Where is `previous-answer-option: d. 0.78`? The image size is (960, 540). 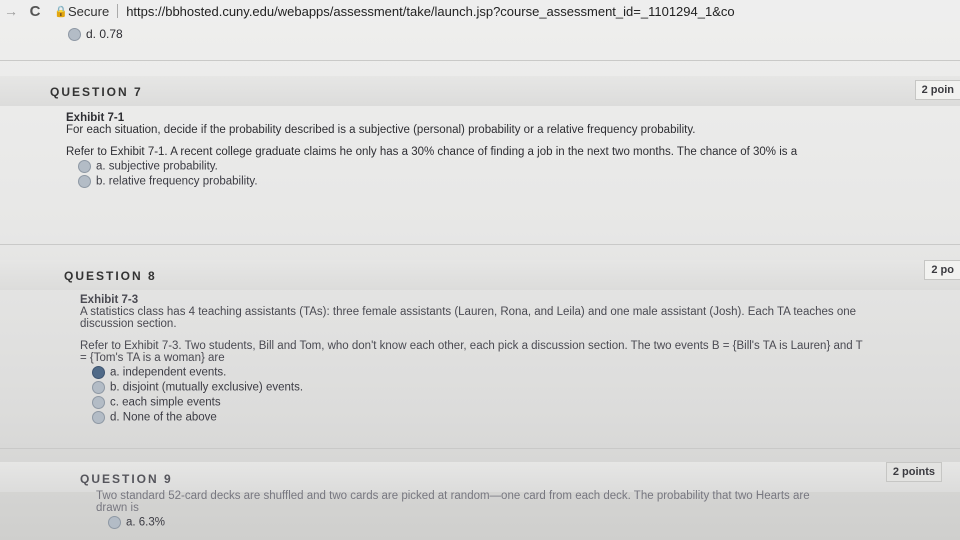
previous-answer-option: d. 0.78 is located at coordinates (95, 34).